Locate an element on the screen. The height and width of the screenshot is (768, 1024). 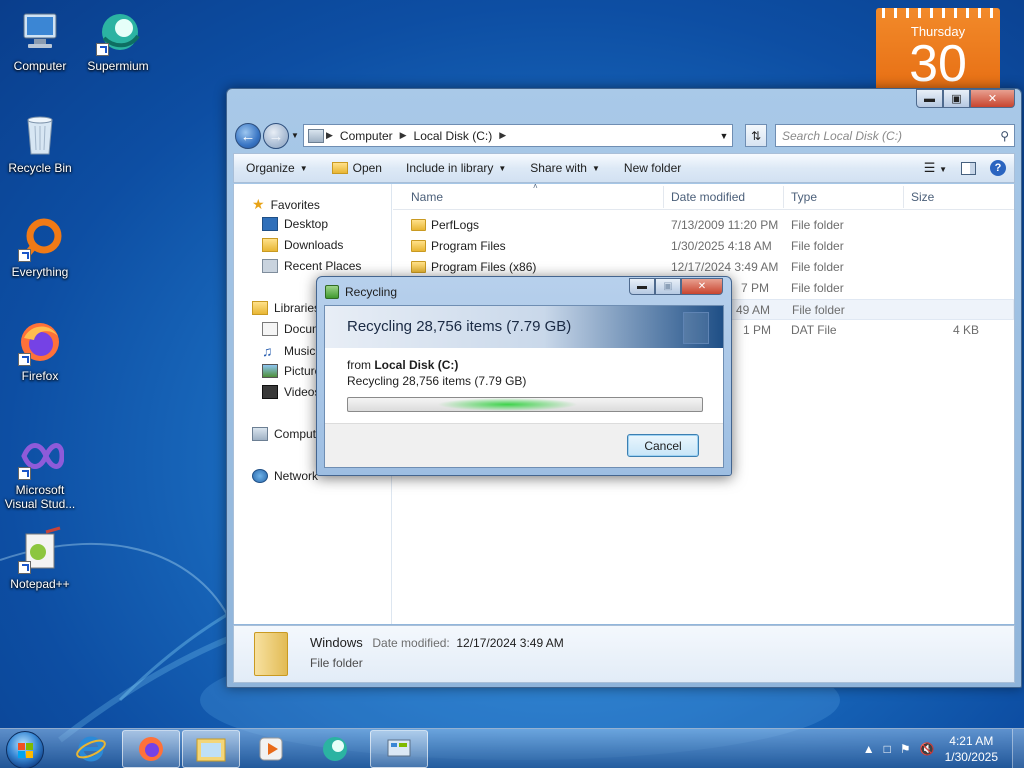
file-name: Program Files is located at coordinates (468, 246).